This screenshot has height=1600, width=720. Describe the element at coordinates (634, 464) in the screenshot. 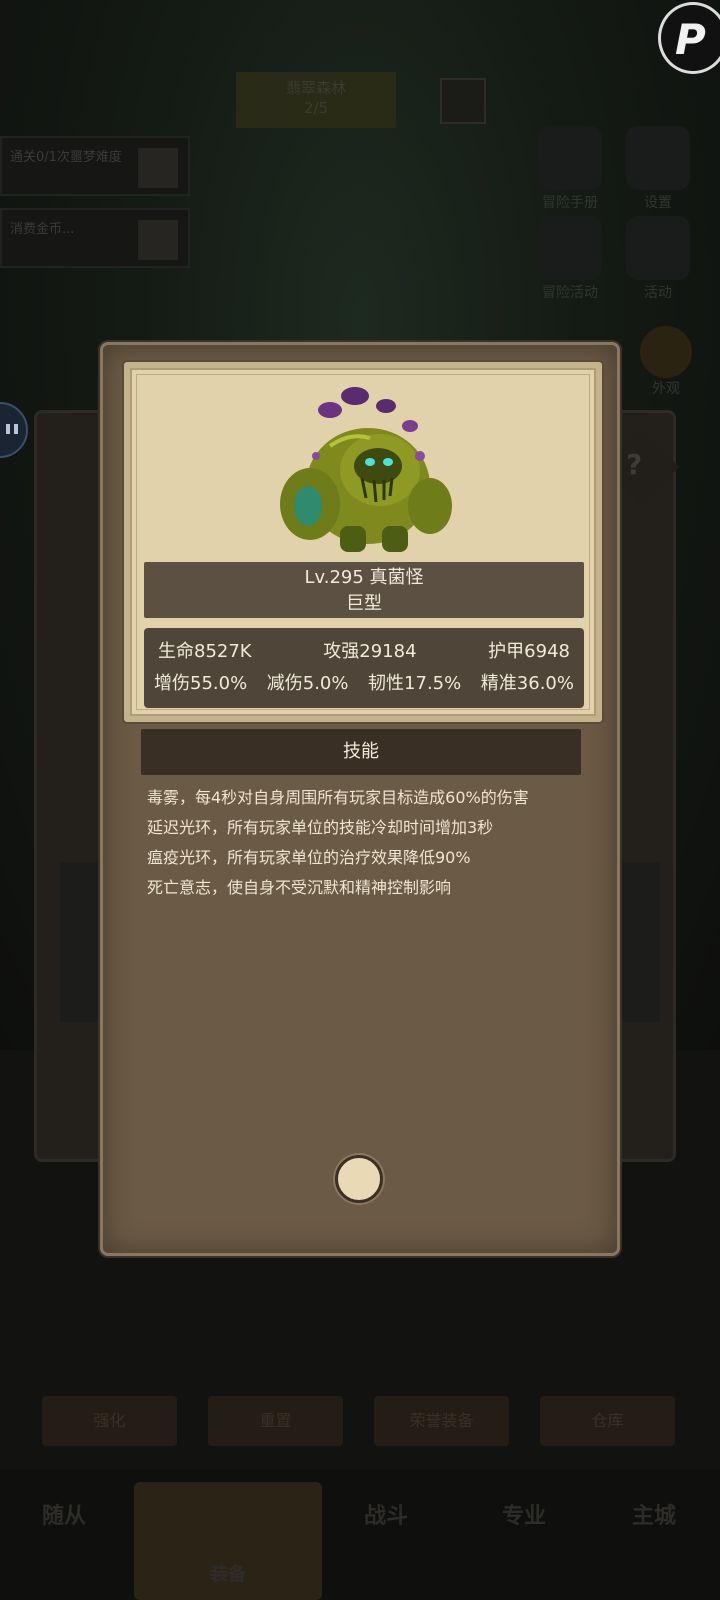

I see `help-icon: ?` at that location.